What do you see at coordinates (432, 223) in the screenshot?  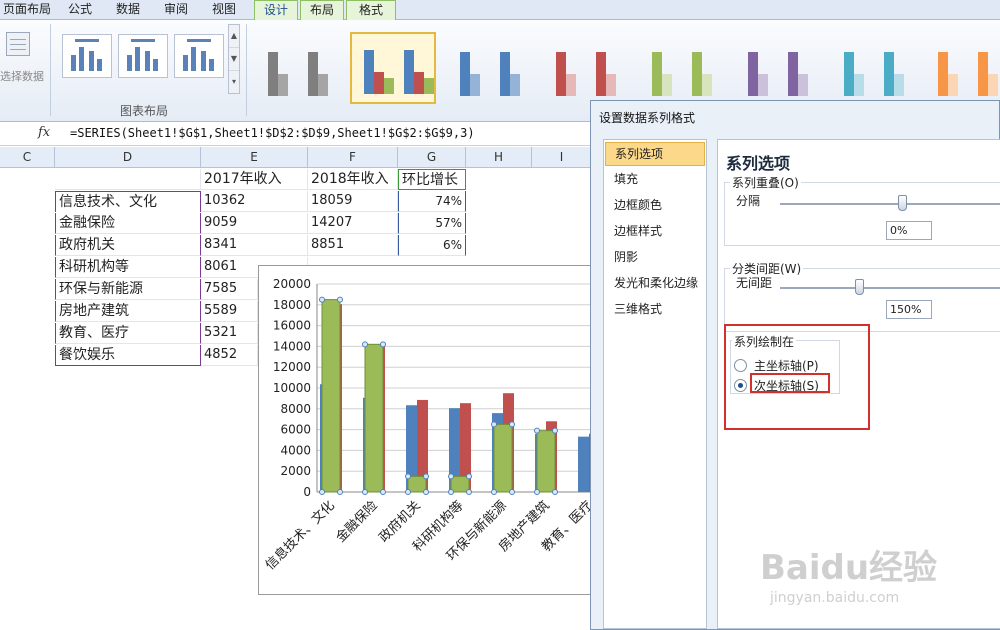 I see `cell-g3: 57%` at bounding box center [432, 223].